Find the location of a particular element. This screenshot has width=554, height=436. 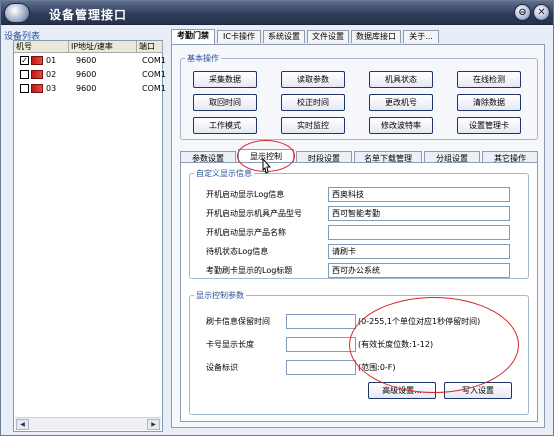

device-tag-field is located at coordinates (321, 367).